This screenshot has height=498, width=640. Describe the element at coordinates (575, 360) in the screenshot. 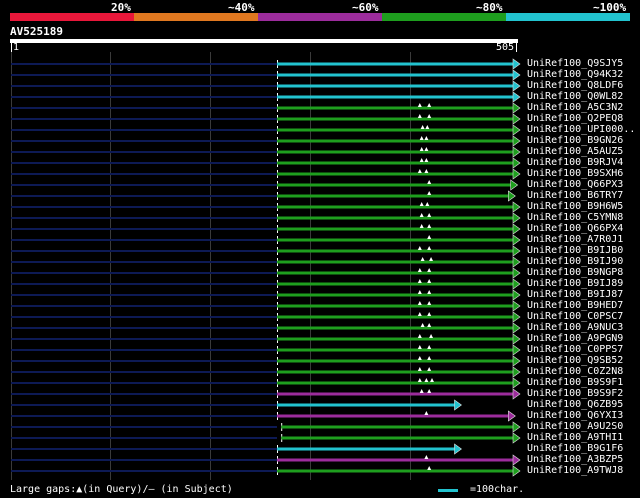

I see `hit-label: UniRef100_Q9SB52` at that location.